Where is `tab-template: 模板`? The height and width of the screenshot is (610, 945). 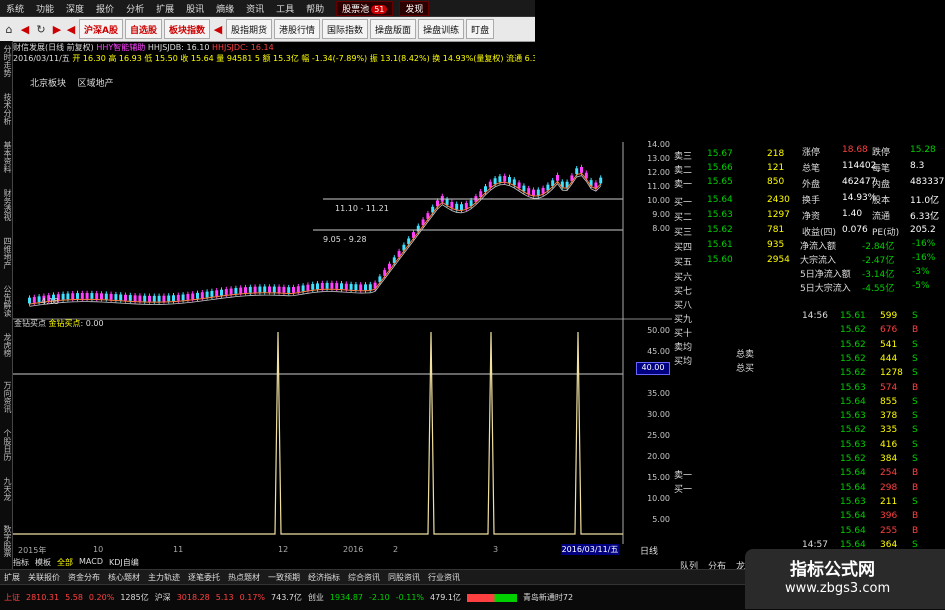 tab-template: 模板 is located at coordinates (43, 562).